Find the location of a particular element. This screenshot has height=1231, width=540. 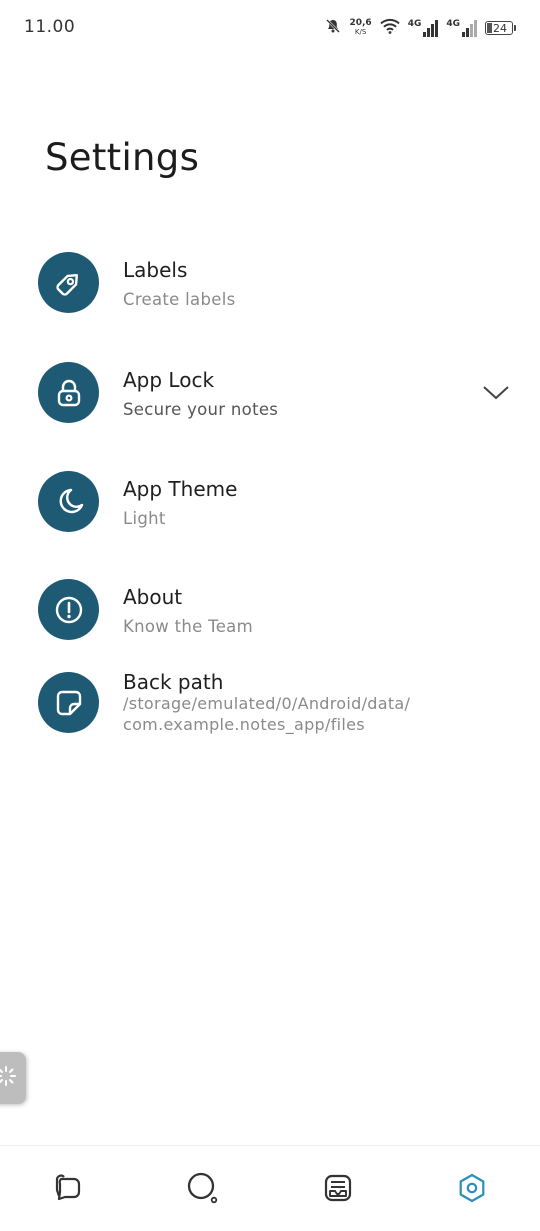

search-icon is located at coordinates (202, 1190).